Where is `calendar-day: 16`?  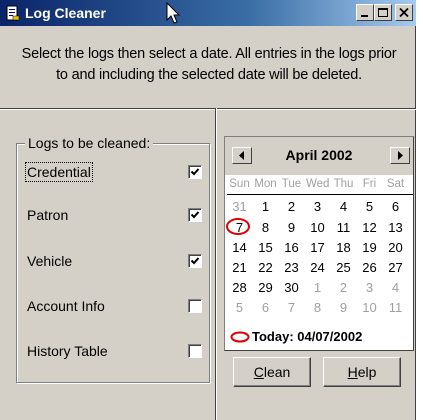
calendar-day: 16 is located at coordinates (291, 248).